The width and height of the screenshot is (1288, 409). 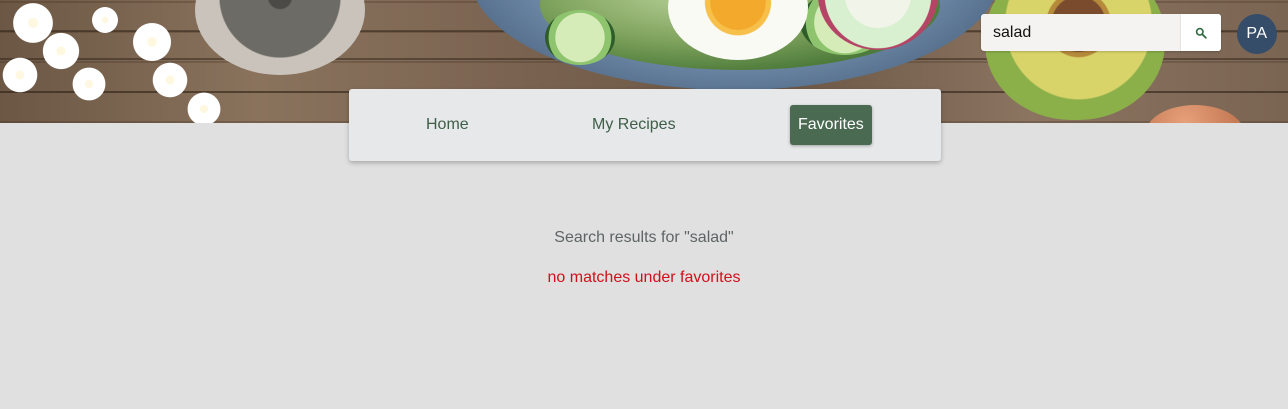 I want to click on search-input, so click(x=1076, y=32).